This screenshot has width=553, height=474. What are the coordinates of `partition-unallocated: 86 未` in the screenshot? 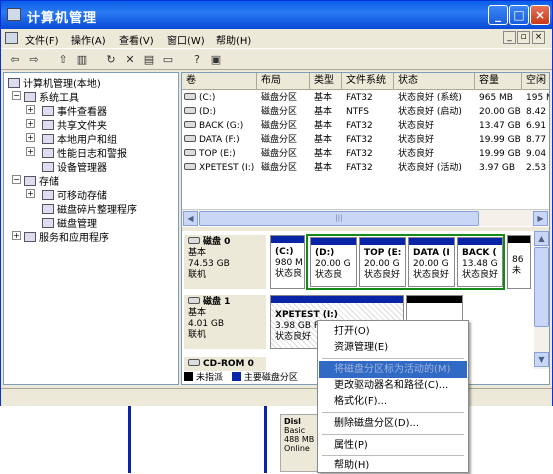 It's located at (519, 262).